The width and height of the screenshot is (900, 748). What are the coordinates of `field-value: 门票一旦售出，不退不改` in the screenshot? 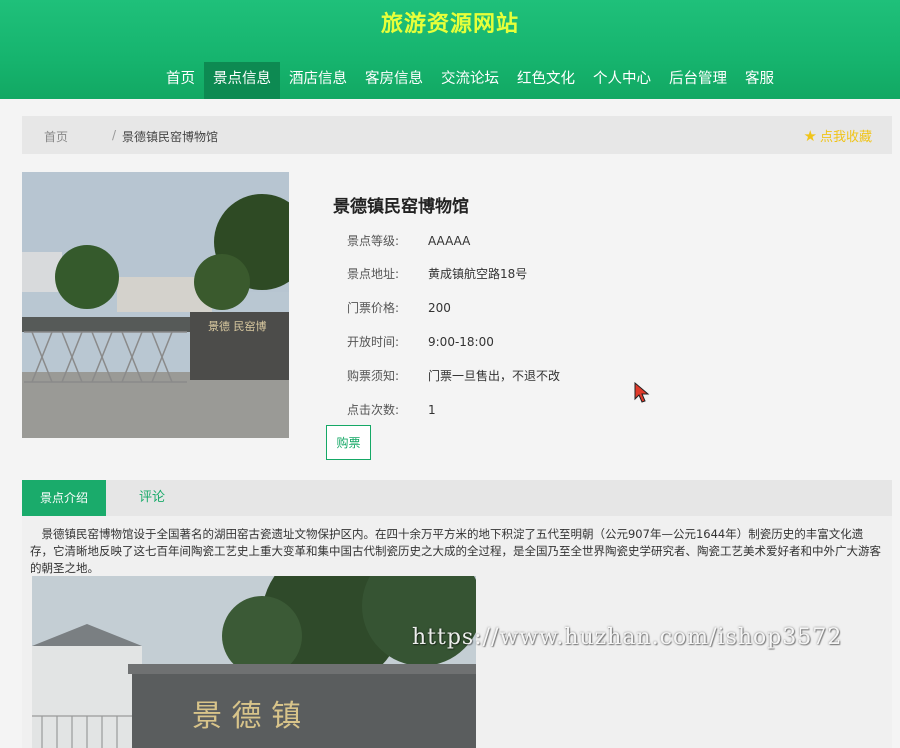 It's located at (494, 376).